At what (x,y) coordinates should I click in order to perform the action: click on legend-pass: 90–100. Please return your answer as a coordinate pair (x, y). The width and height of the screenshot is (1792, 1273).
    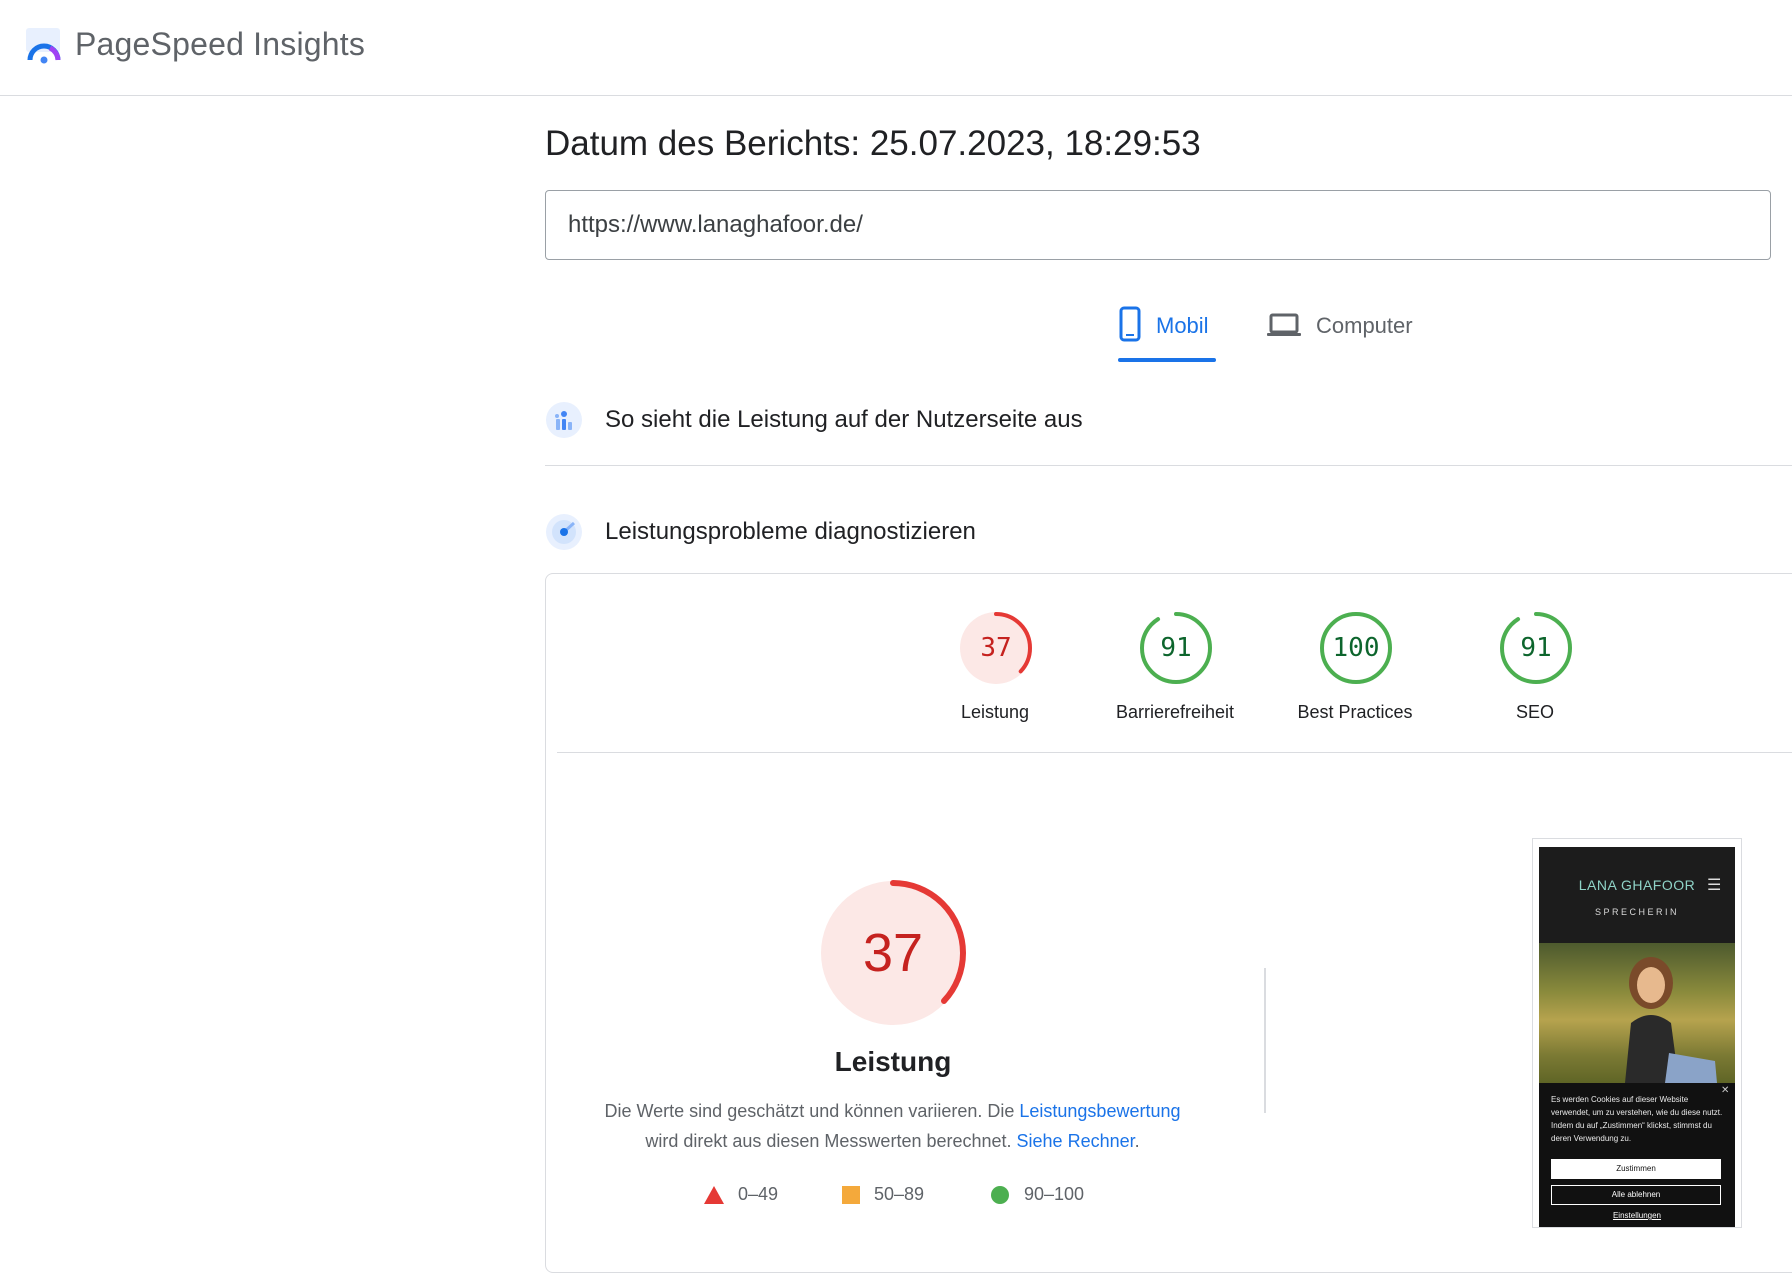
    Looking at the image, I should click on (1037, 1194).